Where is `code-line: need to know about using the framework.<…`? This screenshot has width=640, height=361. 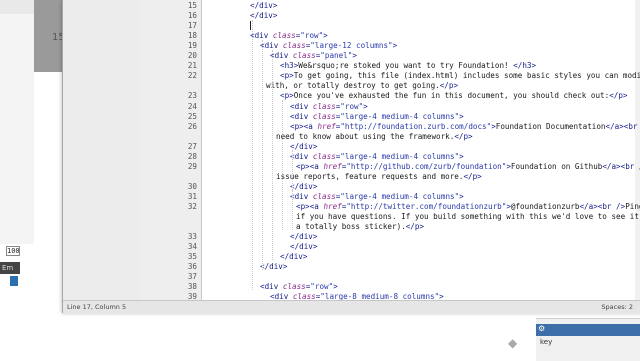
code-line: need to know about using the framework.<… is located at coordinates (421, 137).